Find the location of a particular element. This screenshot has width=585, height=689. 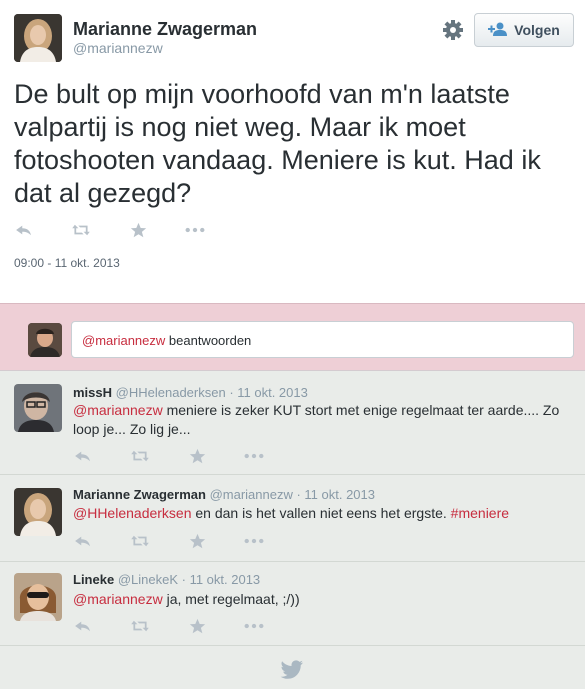

reply-input: @mariannezw beantwoorden is located at coordinates (322, 339).